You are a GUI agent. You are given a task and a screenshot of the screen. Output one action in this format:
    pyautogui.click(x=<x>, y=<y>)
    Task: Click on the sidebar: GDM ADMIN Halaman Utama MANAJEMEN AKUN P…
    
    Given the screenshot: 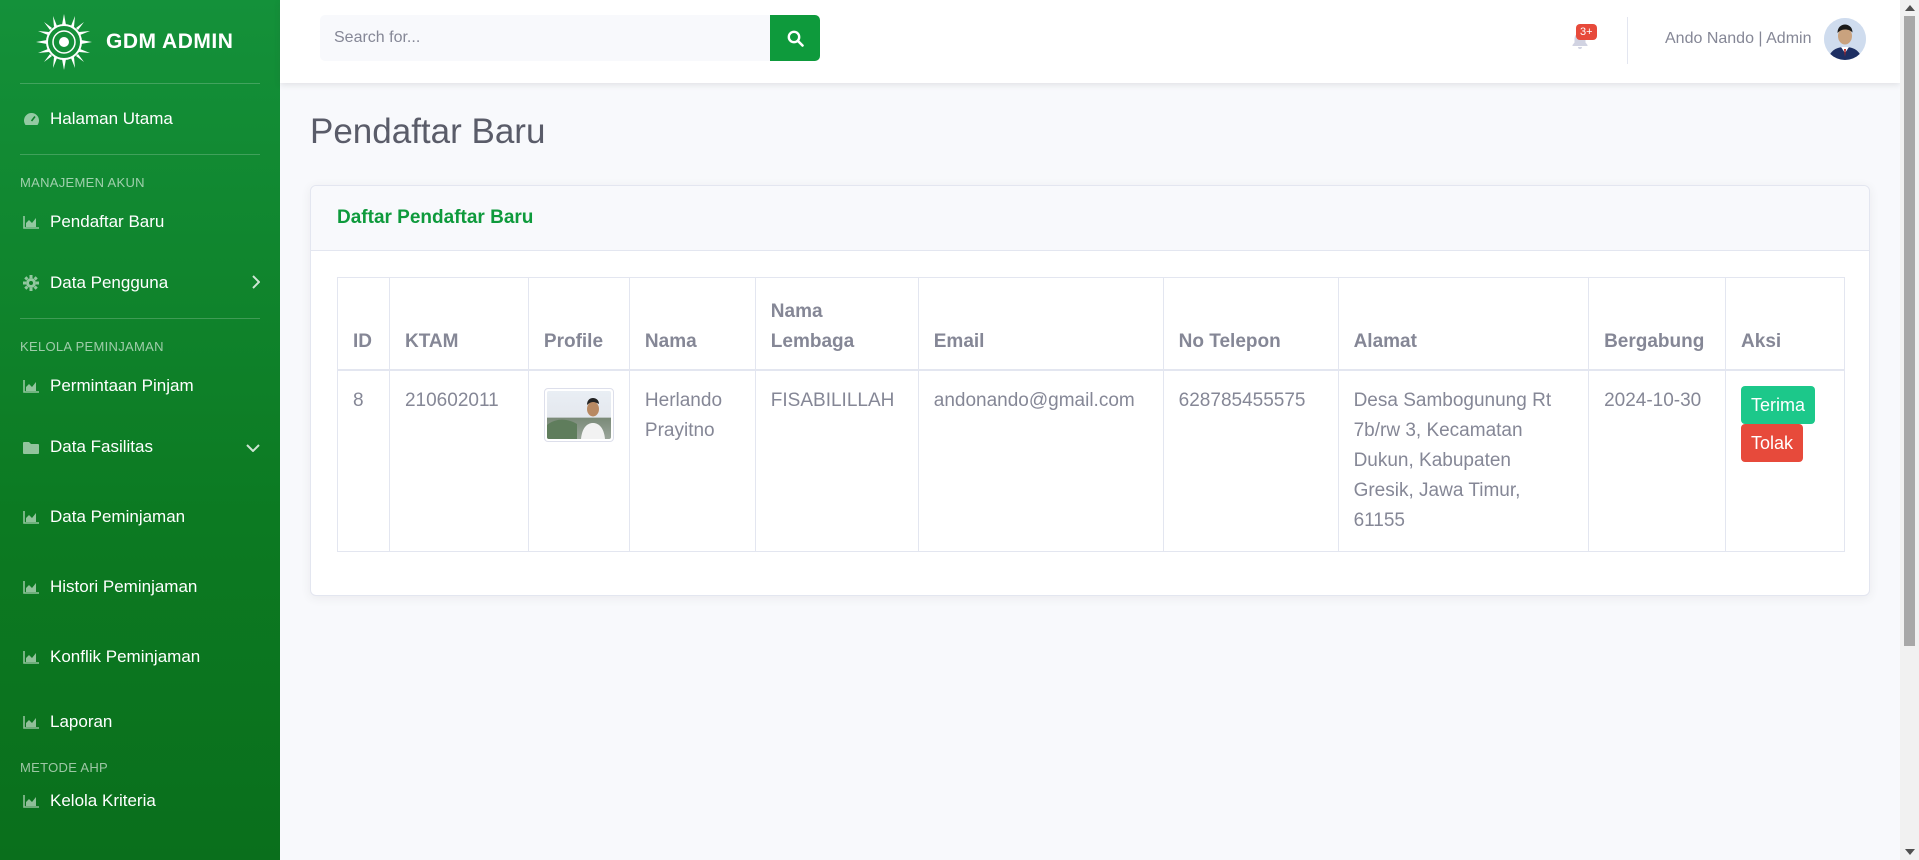 What is the action you would take?
    pyautogui.click(x=140, y=430)
    